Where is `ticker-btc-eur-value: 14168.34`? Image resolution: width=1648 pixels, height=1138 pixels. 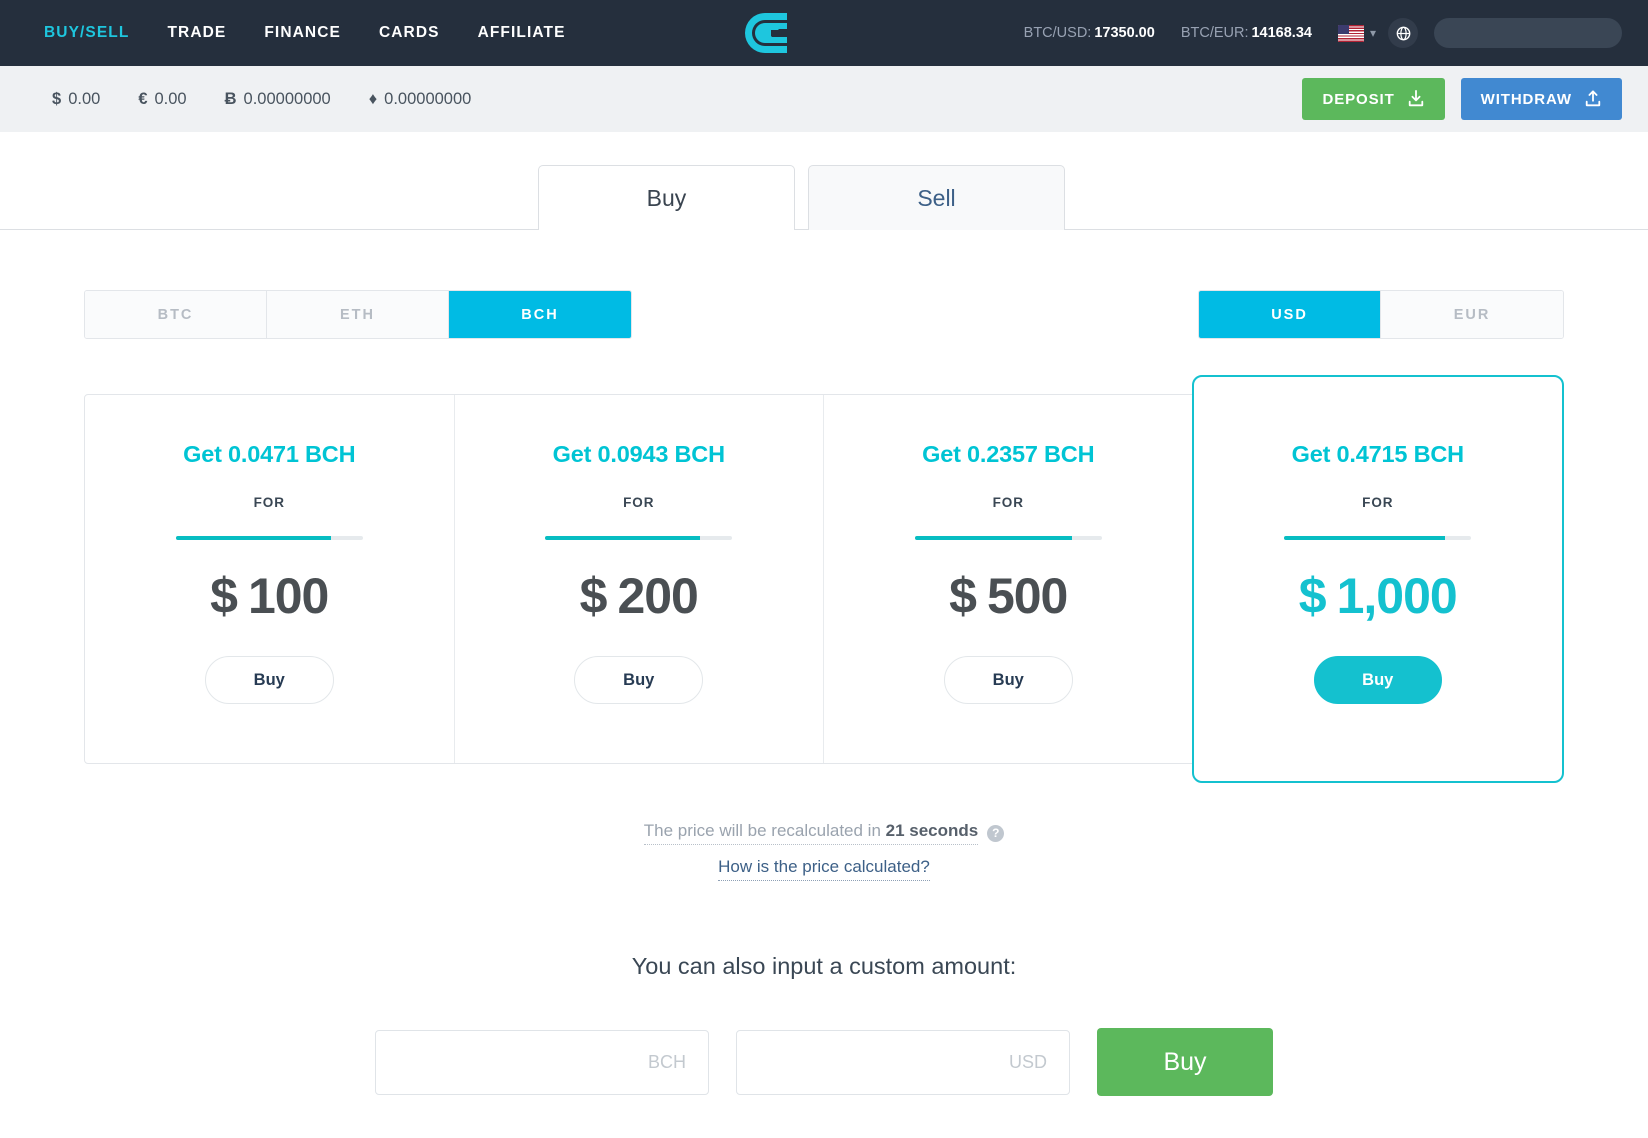 ticker-btc-eur-value: 14168.34 is located at coordinates (1281, 33).